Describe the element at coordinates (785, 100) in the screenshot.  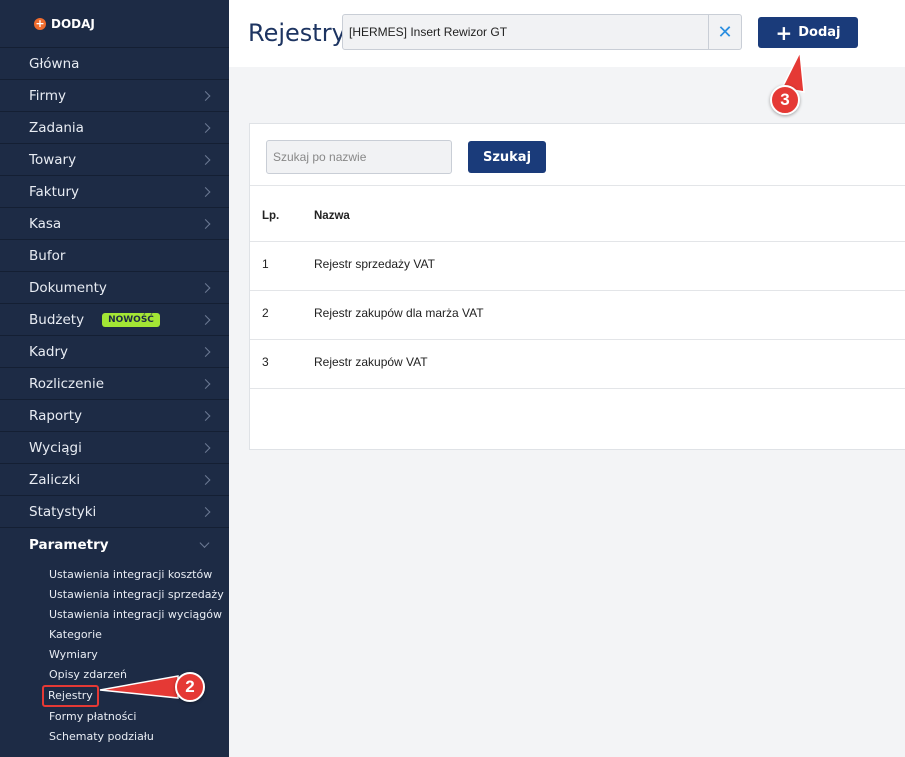
I see `callout-3-badge: 3` at that location.